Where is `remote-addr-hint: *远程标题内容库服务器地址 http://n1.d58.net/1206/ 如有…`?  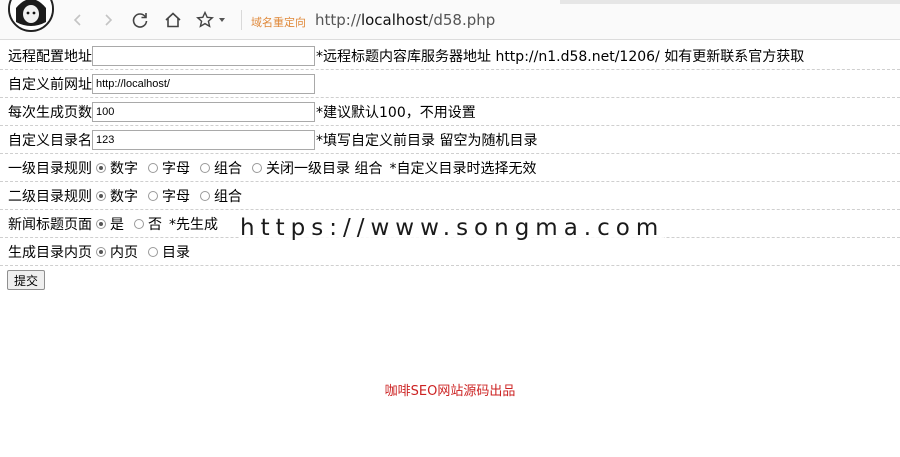 remote-addr-hint: *远程标题内容库服务器地址 http://n1.d58.net/1206/ 如有… is located at coordinates (560, 56).